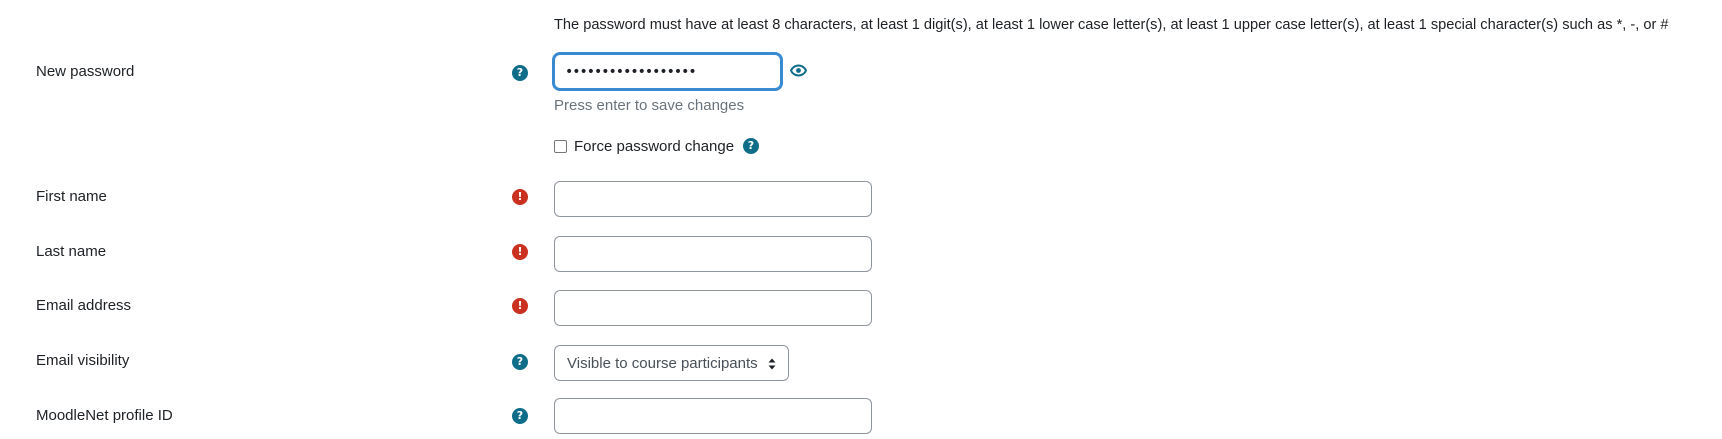  Describe the element at coordinates (713, 416) in the screenshot. I see `moodlenet-profile-id-input` at that location.